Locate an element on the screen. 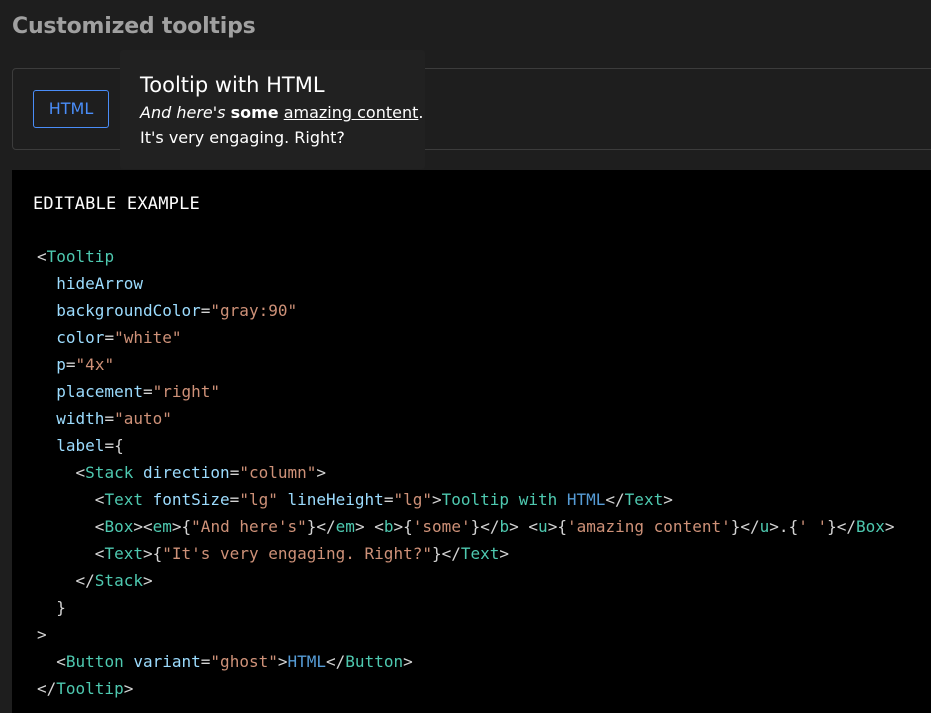 The height and width of the screenshot is (713, 931). code-line-14: } is located at coordinates (61, 607).